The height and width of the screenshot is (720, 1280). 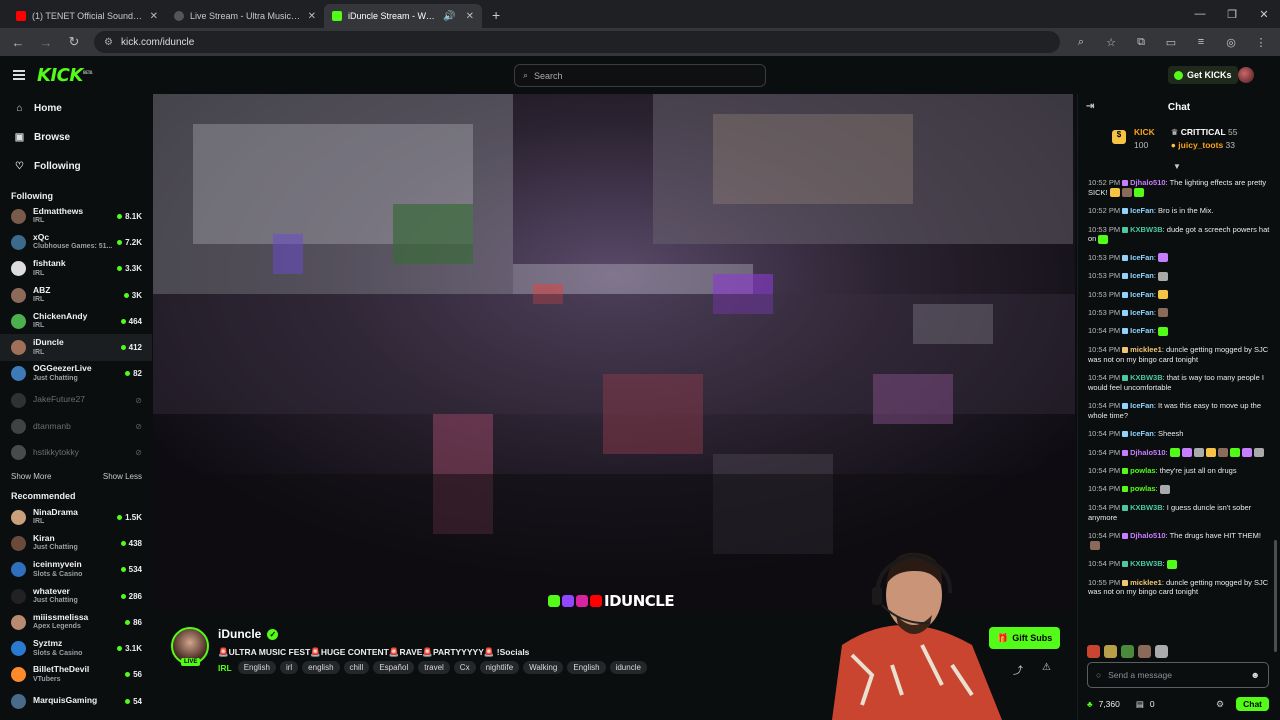 I want to click on chat-send-button: Chat, so click(x=1252, y=704).